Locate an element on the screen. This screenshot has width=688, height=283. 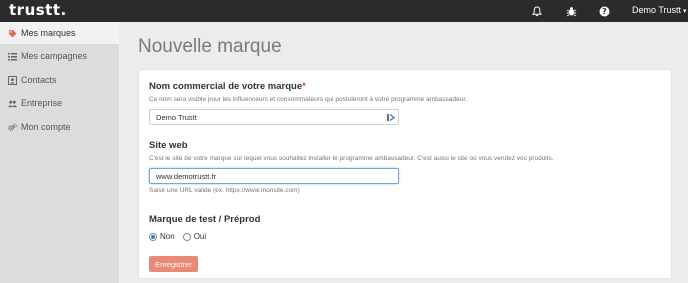
test-mode-label: Marque de test / Préprod is located at coordinates (205, 219).